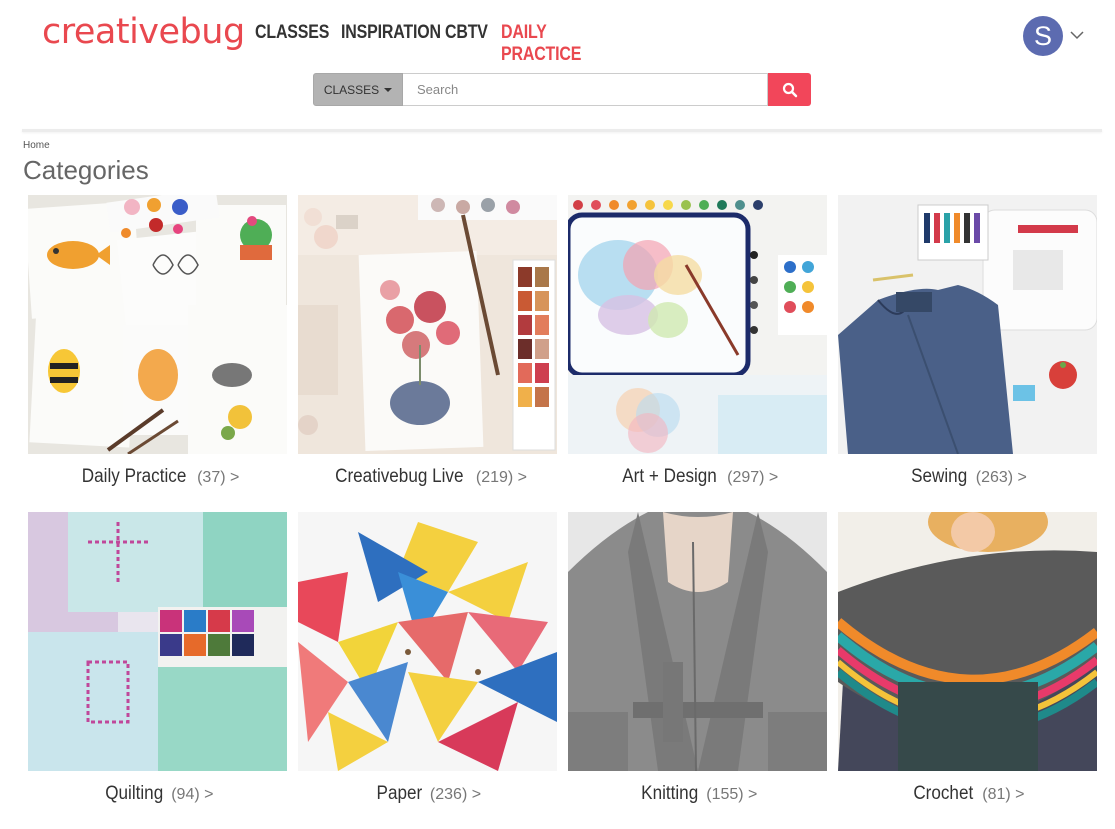  I want to click on category-card-quilting: Quilting (94) >, so click(157, 670).